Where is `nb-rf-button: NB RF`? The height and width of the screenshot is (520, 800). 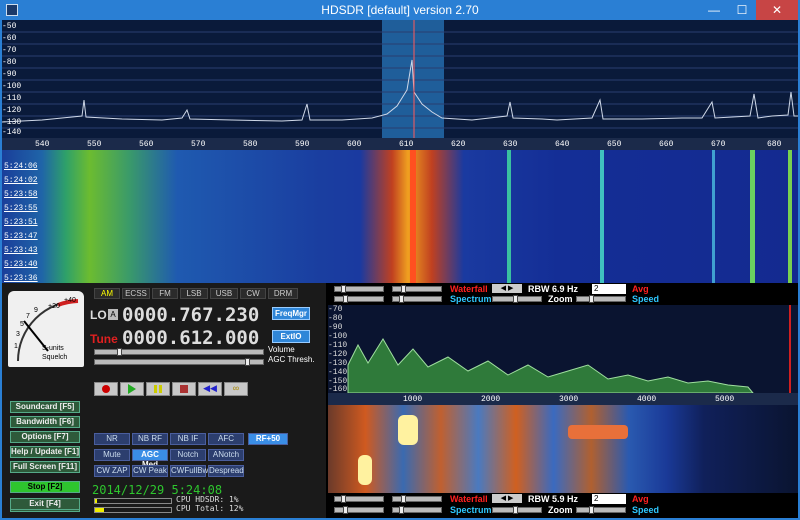 nb-rf-button: NB RF is located at coordinates (150, 439).